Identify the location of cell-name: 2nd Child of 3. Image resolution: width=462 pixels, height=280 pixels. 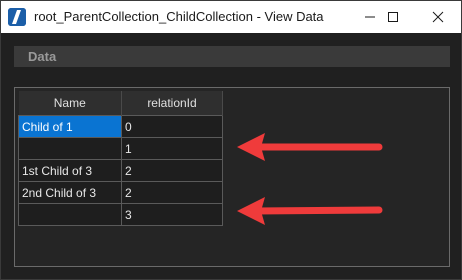
(70, 192).